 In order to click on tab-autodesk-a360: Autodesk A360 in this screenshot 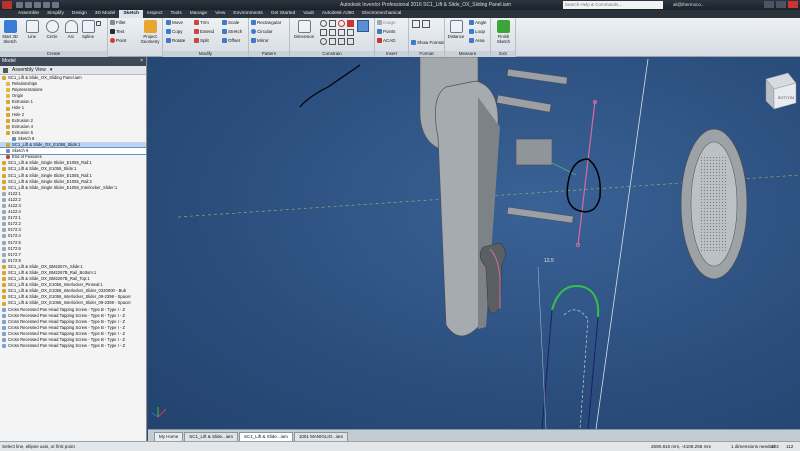, I will do `click(338, 14)`.